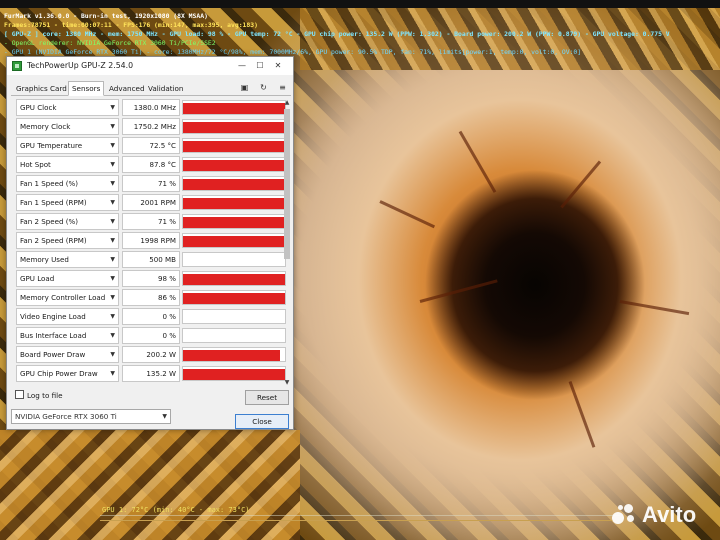 This screenshot has height=540, width=720. What do you see at coordinates (244, 88) in the screenshot?
I see `camera-icon: ▣` at bounding box center [244, 88].